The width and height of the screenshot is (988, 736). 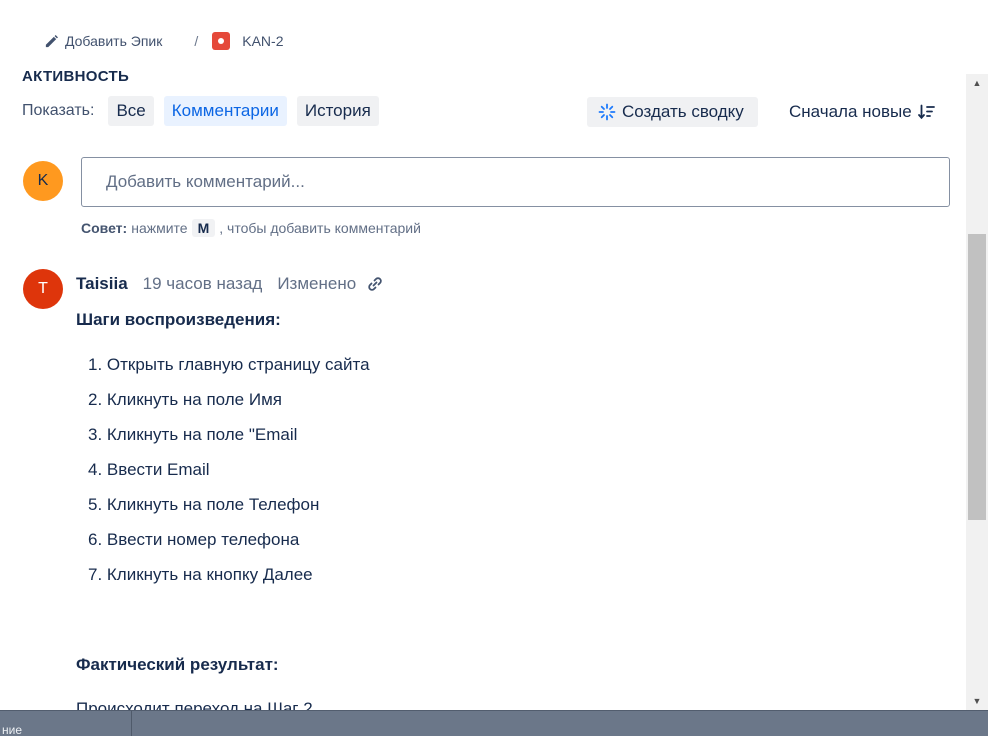 I want to click on scrollbar-thumb, so click(x=977, y=377).